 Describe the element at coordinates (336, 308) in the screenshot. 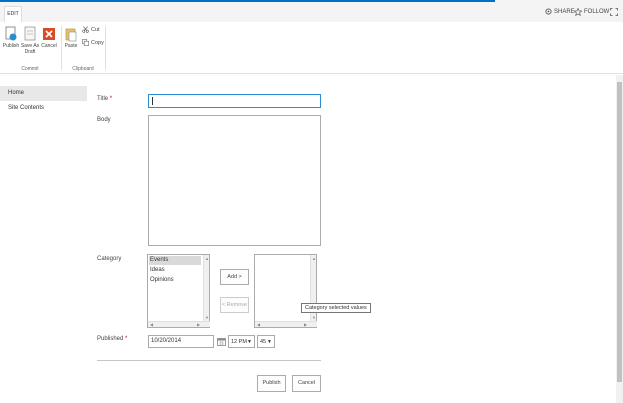

I see `tooltip: Category selected values` at that location.